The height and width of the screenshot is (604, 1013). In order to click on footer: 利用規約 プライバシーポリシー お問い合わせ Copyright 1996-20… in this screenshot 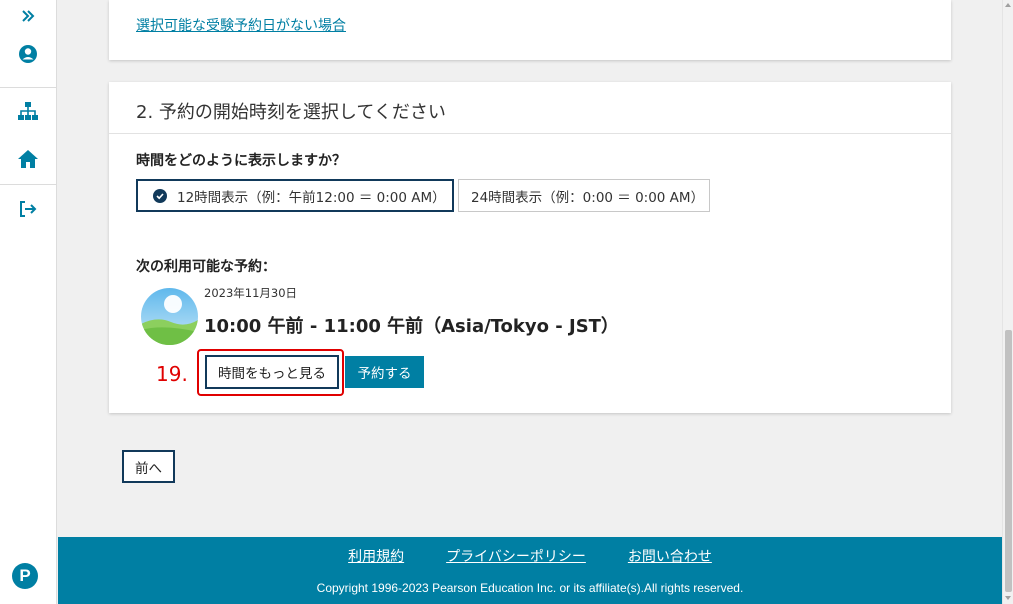, I will do `click(530, 570)`.